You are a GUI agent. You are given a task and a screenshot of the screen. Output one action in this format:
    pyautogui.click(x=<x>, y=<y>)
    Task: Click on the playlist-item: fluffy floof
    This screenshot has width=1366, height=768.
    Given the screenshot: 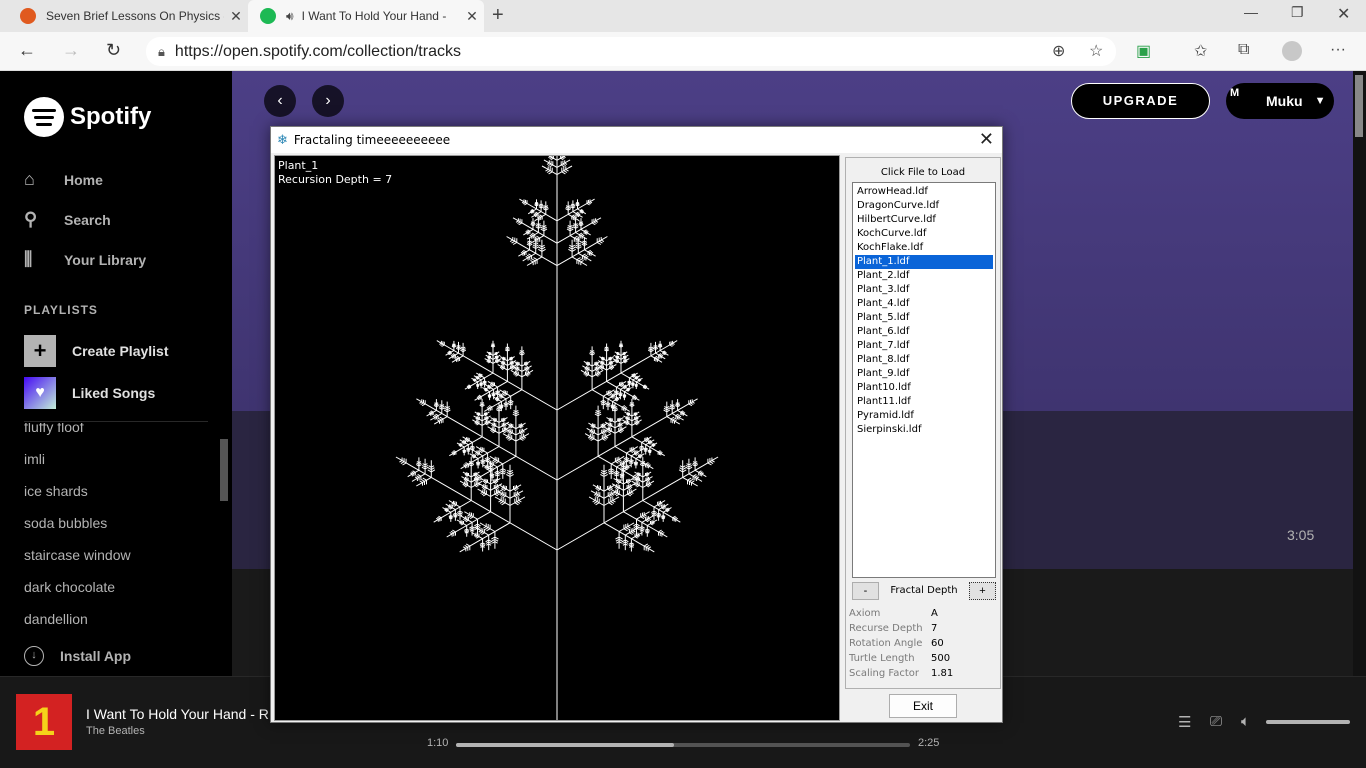 What is the action you would take?
    pyautogui.click(x=119, y=433)
    